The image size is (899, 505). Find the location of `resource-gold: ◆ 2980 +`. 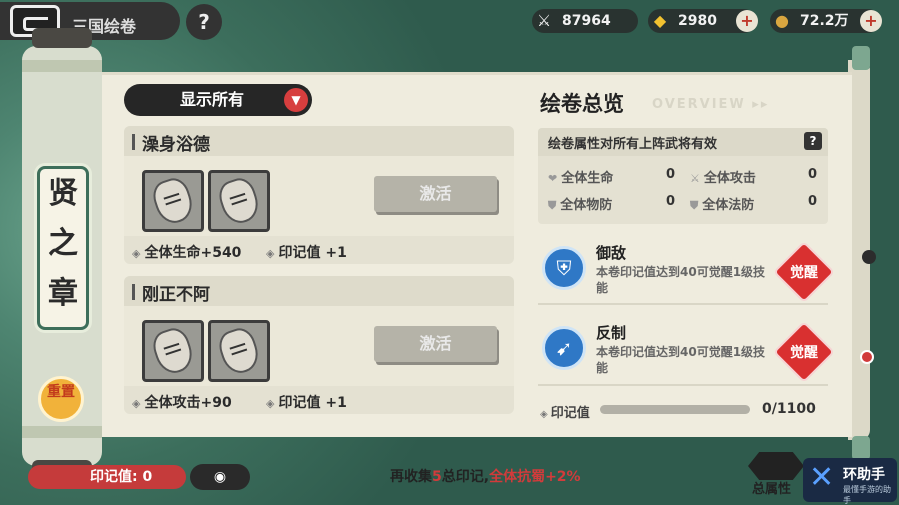

resource-gold: ◆ 2980 + is located at coordinates (703, 21).